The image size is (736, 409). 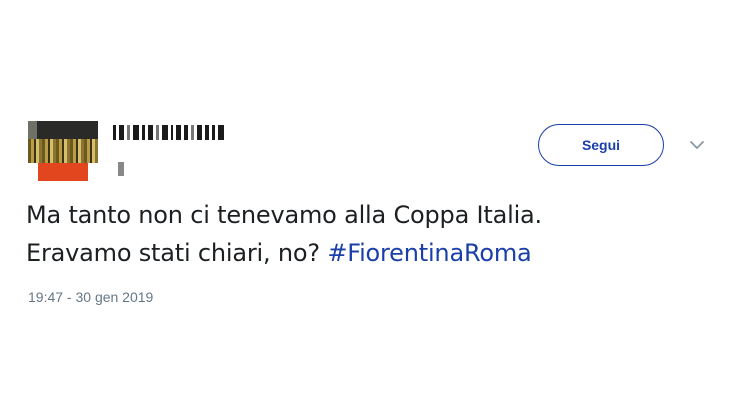 What do you see at coordinates (90, 297) in the screenshot?
I see `tweet-timestamp: 19:47 - 30 gen 2019` at bounding box center [90, 297].